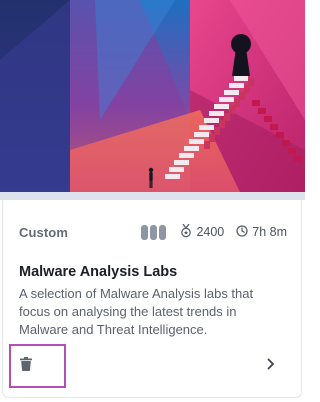 The height and width of the screenshot is (402, 320). What do you see at coordinates (43, 232) in the screenshot?
I see `category-label: Custom` at bounding box center [43, 232].